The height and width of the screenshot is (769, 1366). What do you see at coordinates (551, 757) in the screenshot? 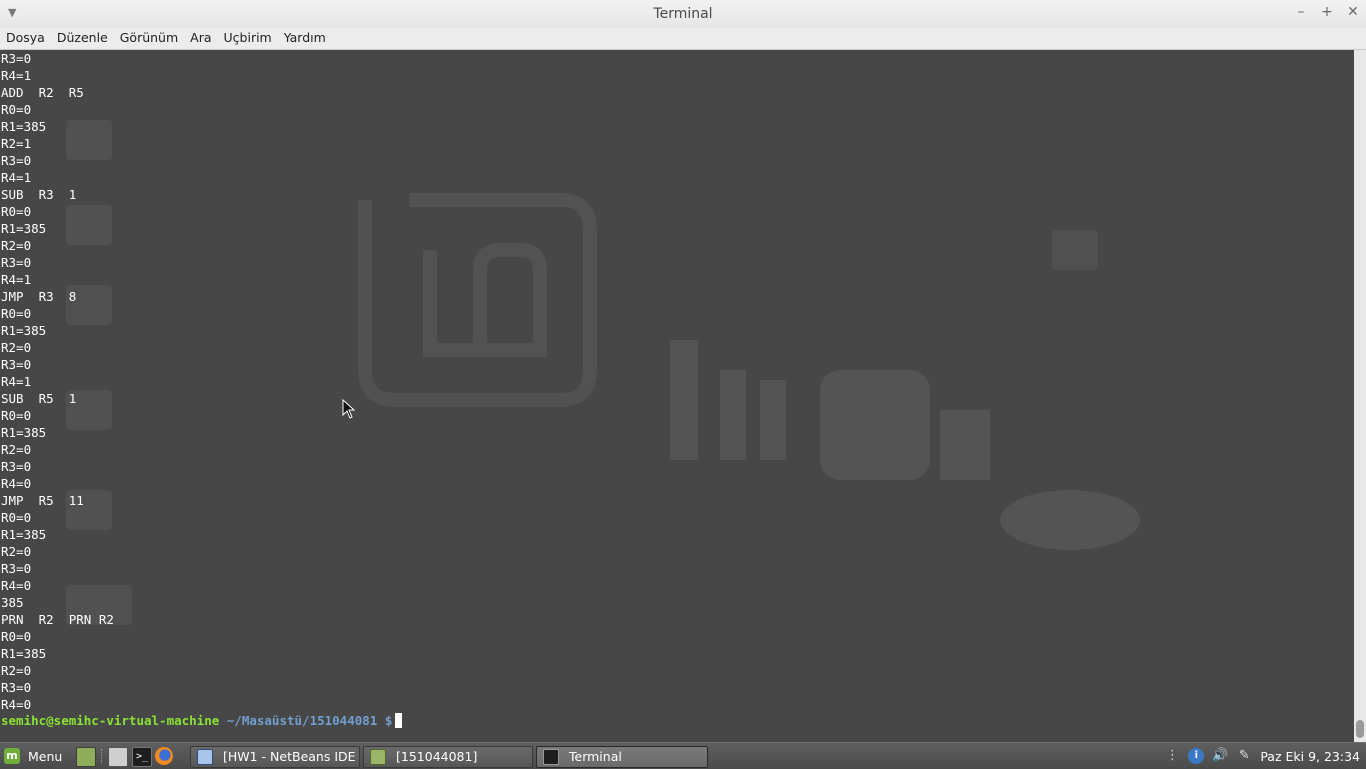
I see `terminal-icon` at bounding box center [551, 757].